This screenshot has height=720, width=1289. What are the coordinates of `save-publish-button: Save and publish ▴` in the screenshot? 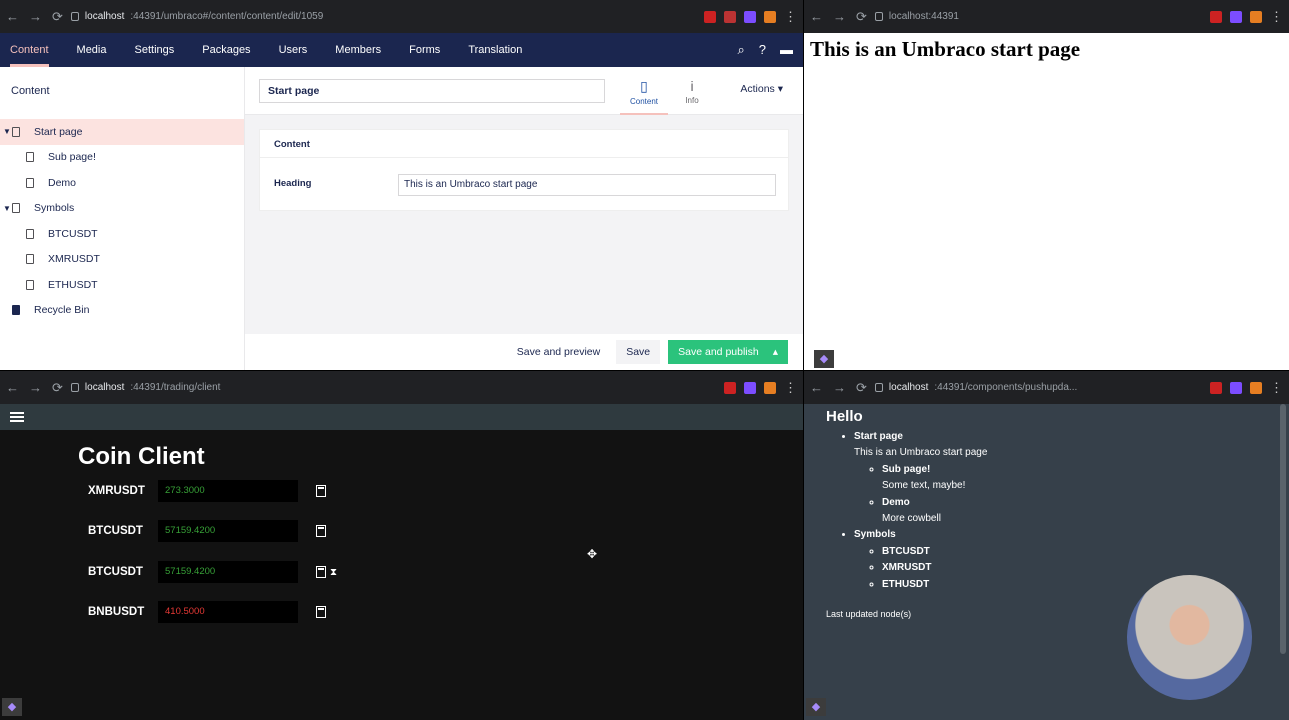 It's located at (728, 352).